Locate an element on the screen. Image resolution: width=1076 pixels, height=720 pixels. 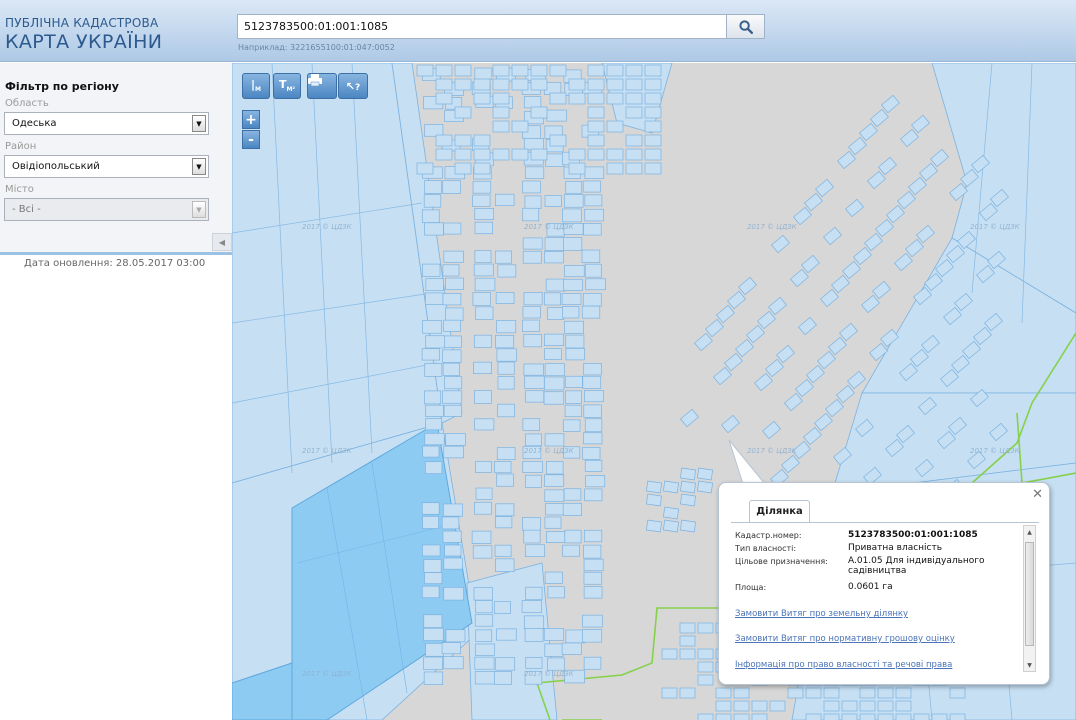
ruler-tool-button: |M is located at coordinates (256, 86).